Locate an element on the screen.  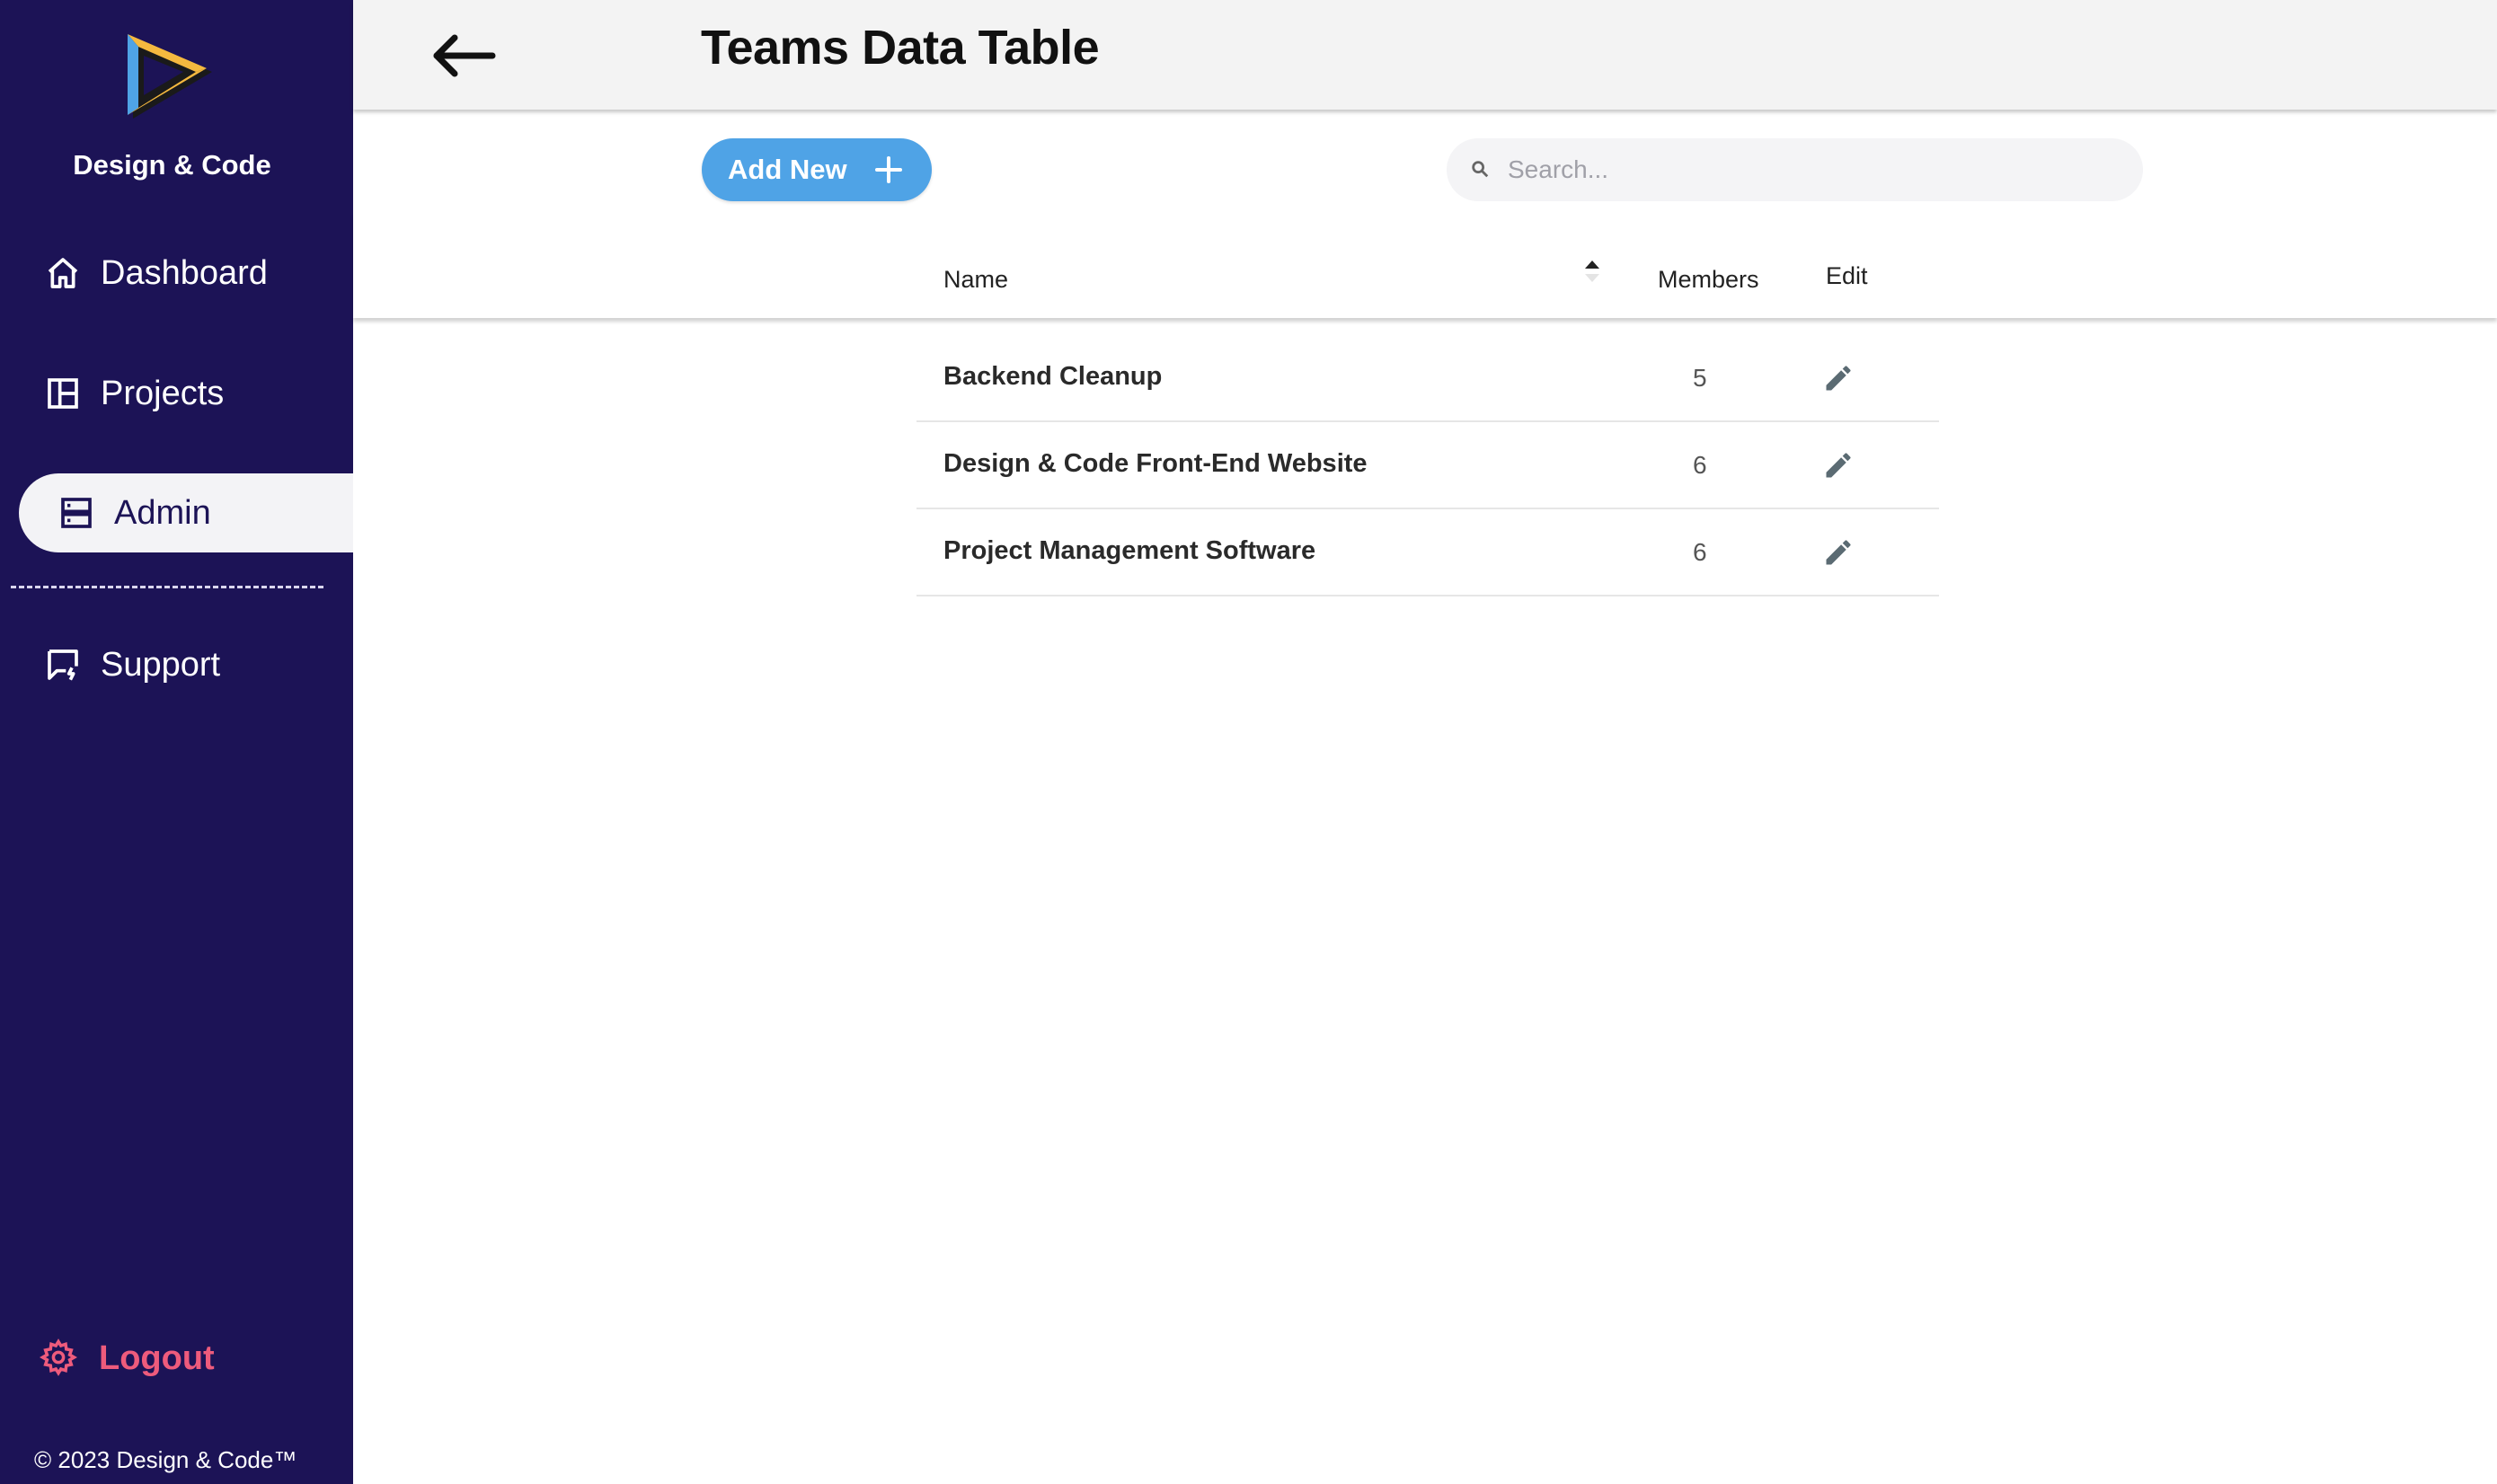
page-title: Teams Data Table is located at coordinates (900, 48).